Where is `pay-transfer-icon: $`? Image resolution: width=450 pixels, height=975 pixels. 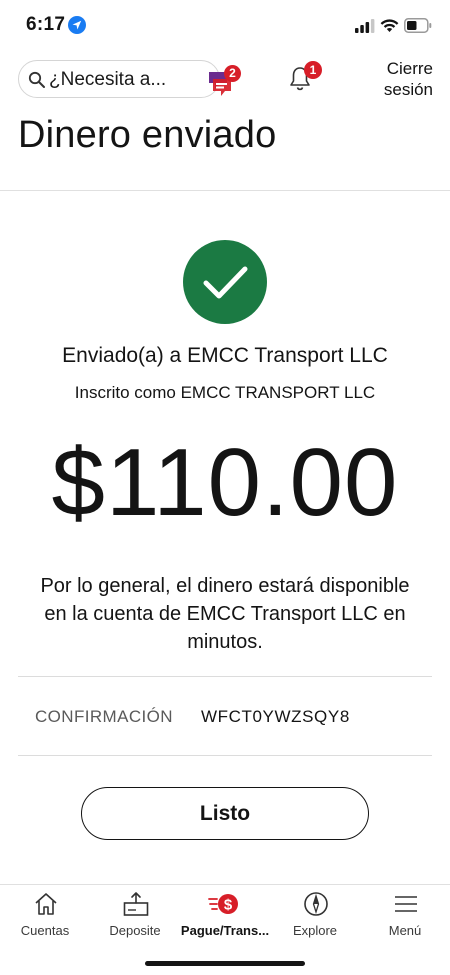 pay-transfer-icon: $ is located at coordinates (223, 904).